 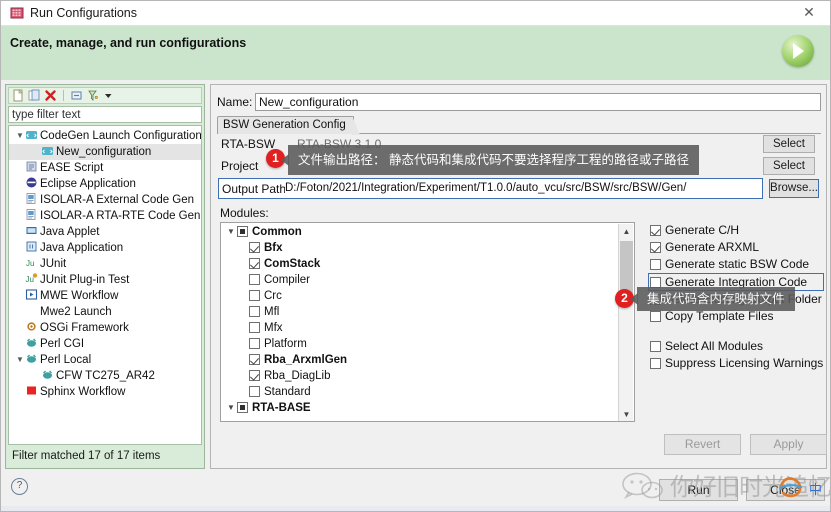 What do you see at coordinates (798, 51) in the screenshot?
I see `green-play-icon` at bounding box center [798, 51].